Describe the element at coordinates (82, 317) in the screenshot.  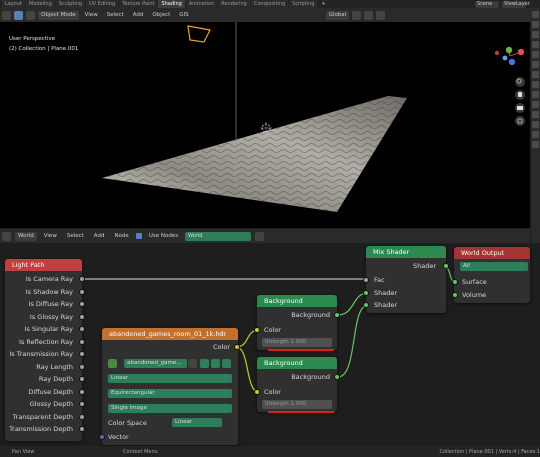
I see `socket-is-glossy-ray` at that location.